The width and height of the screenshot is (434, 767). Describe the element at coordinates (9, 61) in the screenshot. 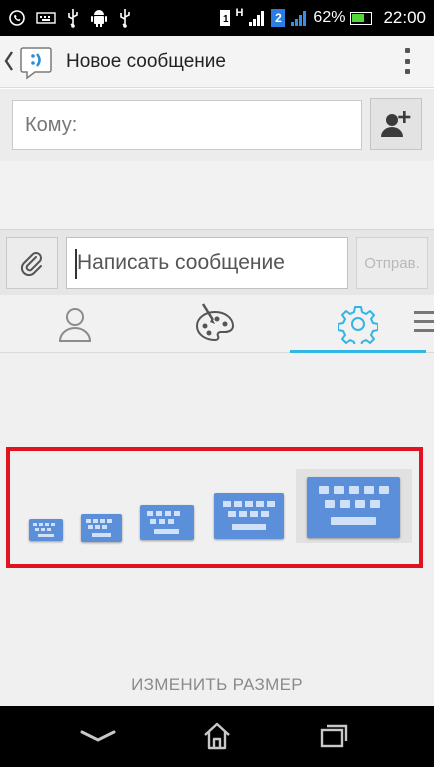

I see `back-chevron-icon` at that location.